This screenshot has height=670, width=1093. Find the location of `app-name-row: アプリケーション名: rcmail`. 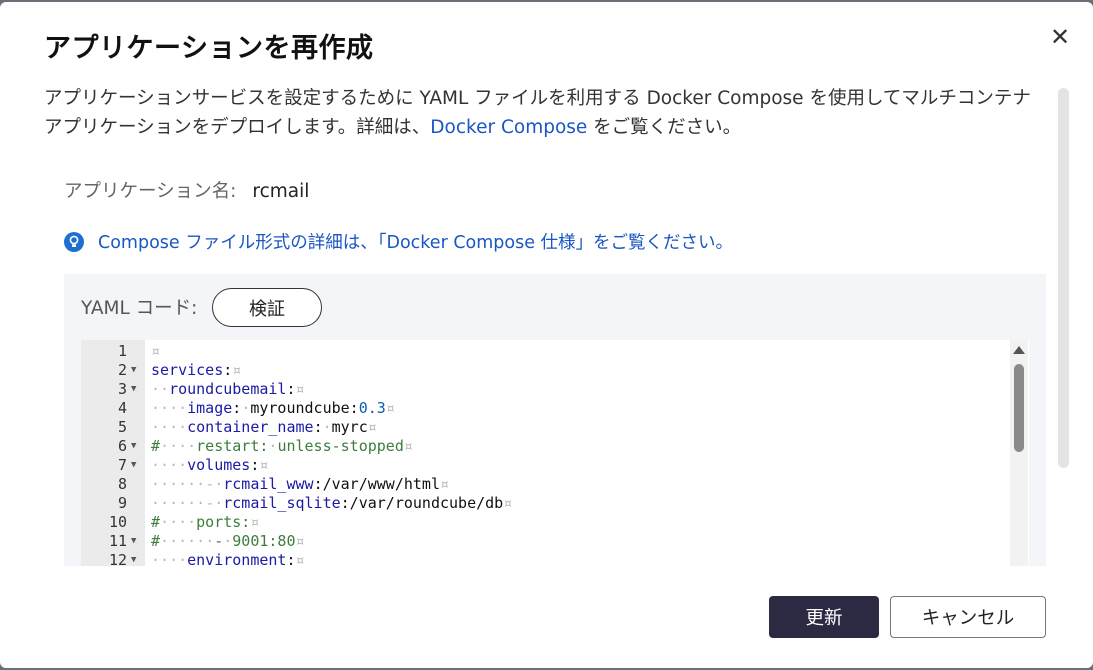

app-name-row: アプリケーション名: rcmail is located at coordinates (186, 190).